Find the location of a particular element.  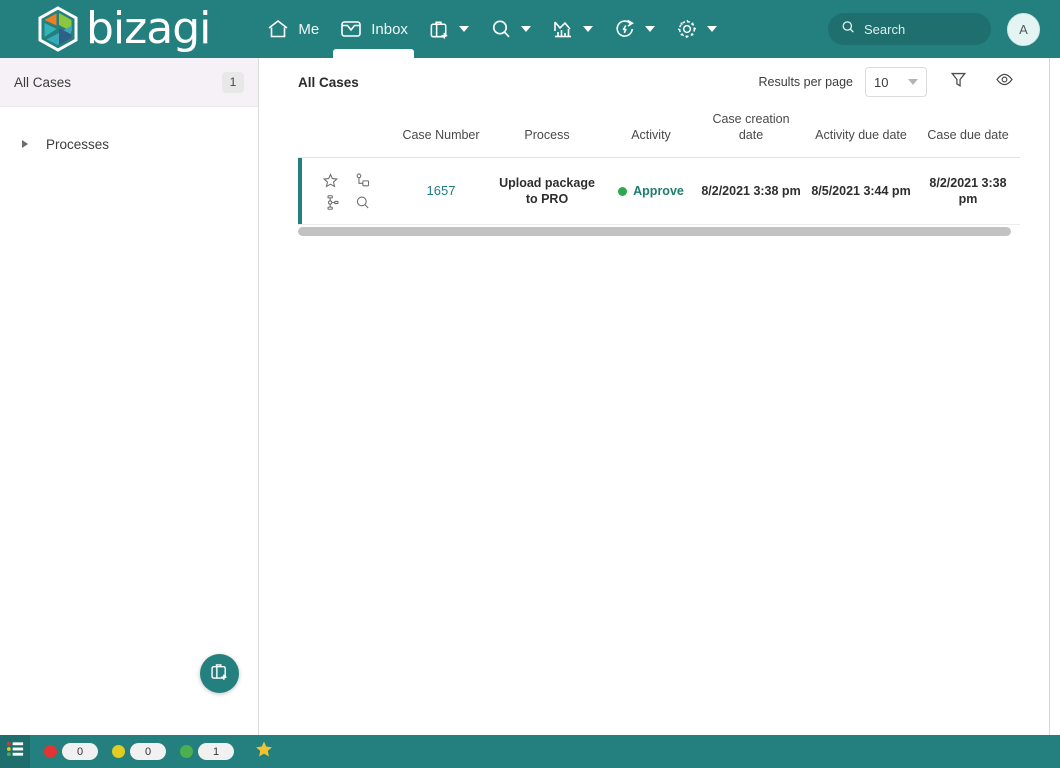

page-title: All Cases is located at coordinates (328, 82).